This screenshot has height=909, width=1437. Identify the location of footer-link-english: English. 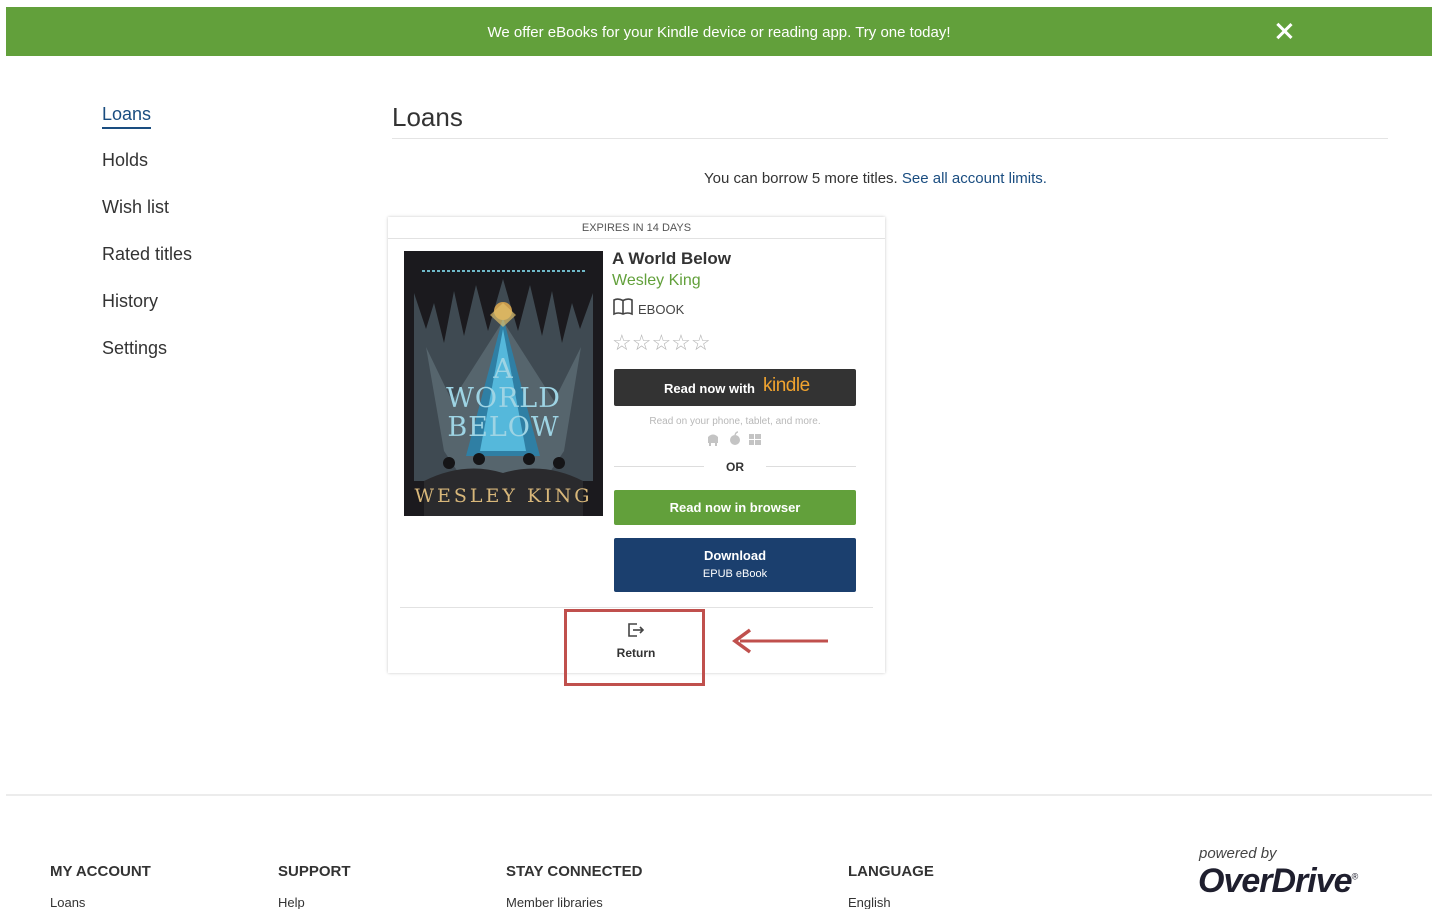
(869, 902).